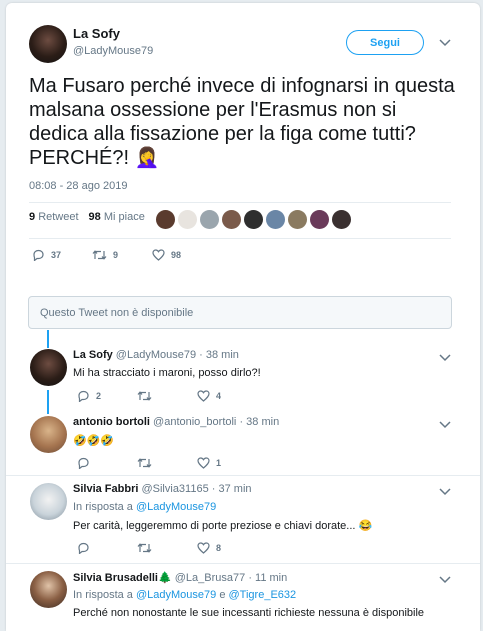 This screenshot has height=631, width=483. What do you see at coordinates (78, 186) in the screenshot?
I see `tweet-timestamp: 08:08 - 28 ago 2019` at bounding box center [78, 186].